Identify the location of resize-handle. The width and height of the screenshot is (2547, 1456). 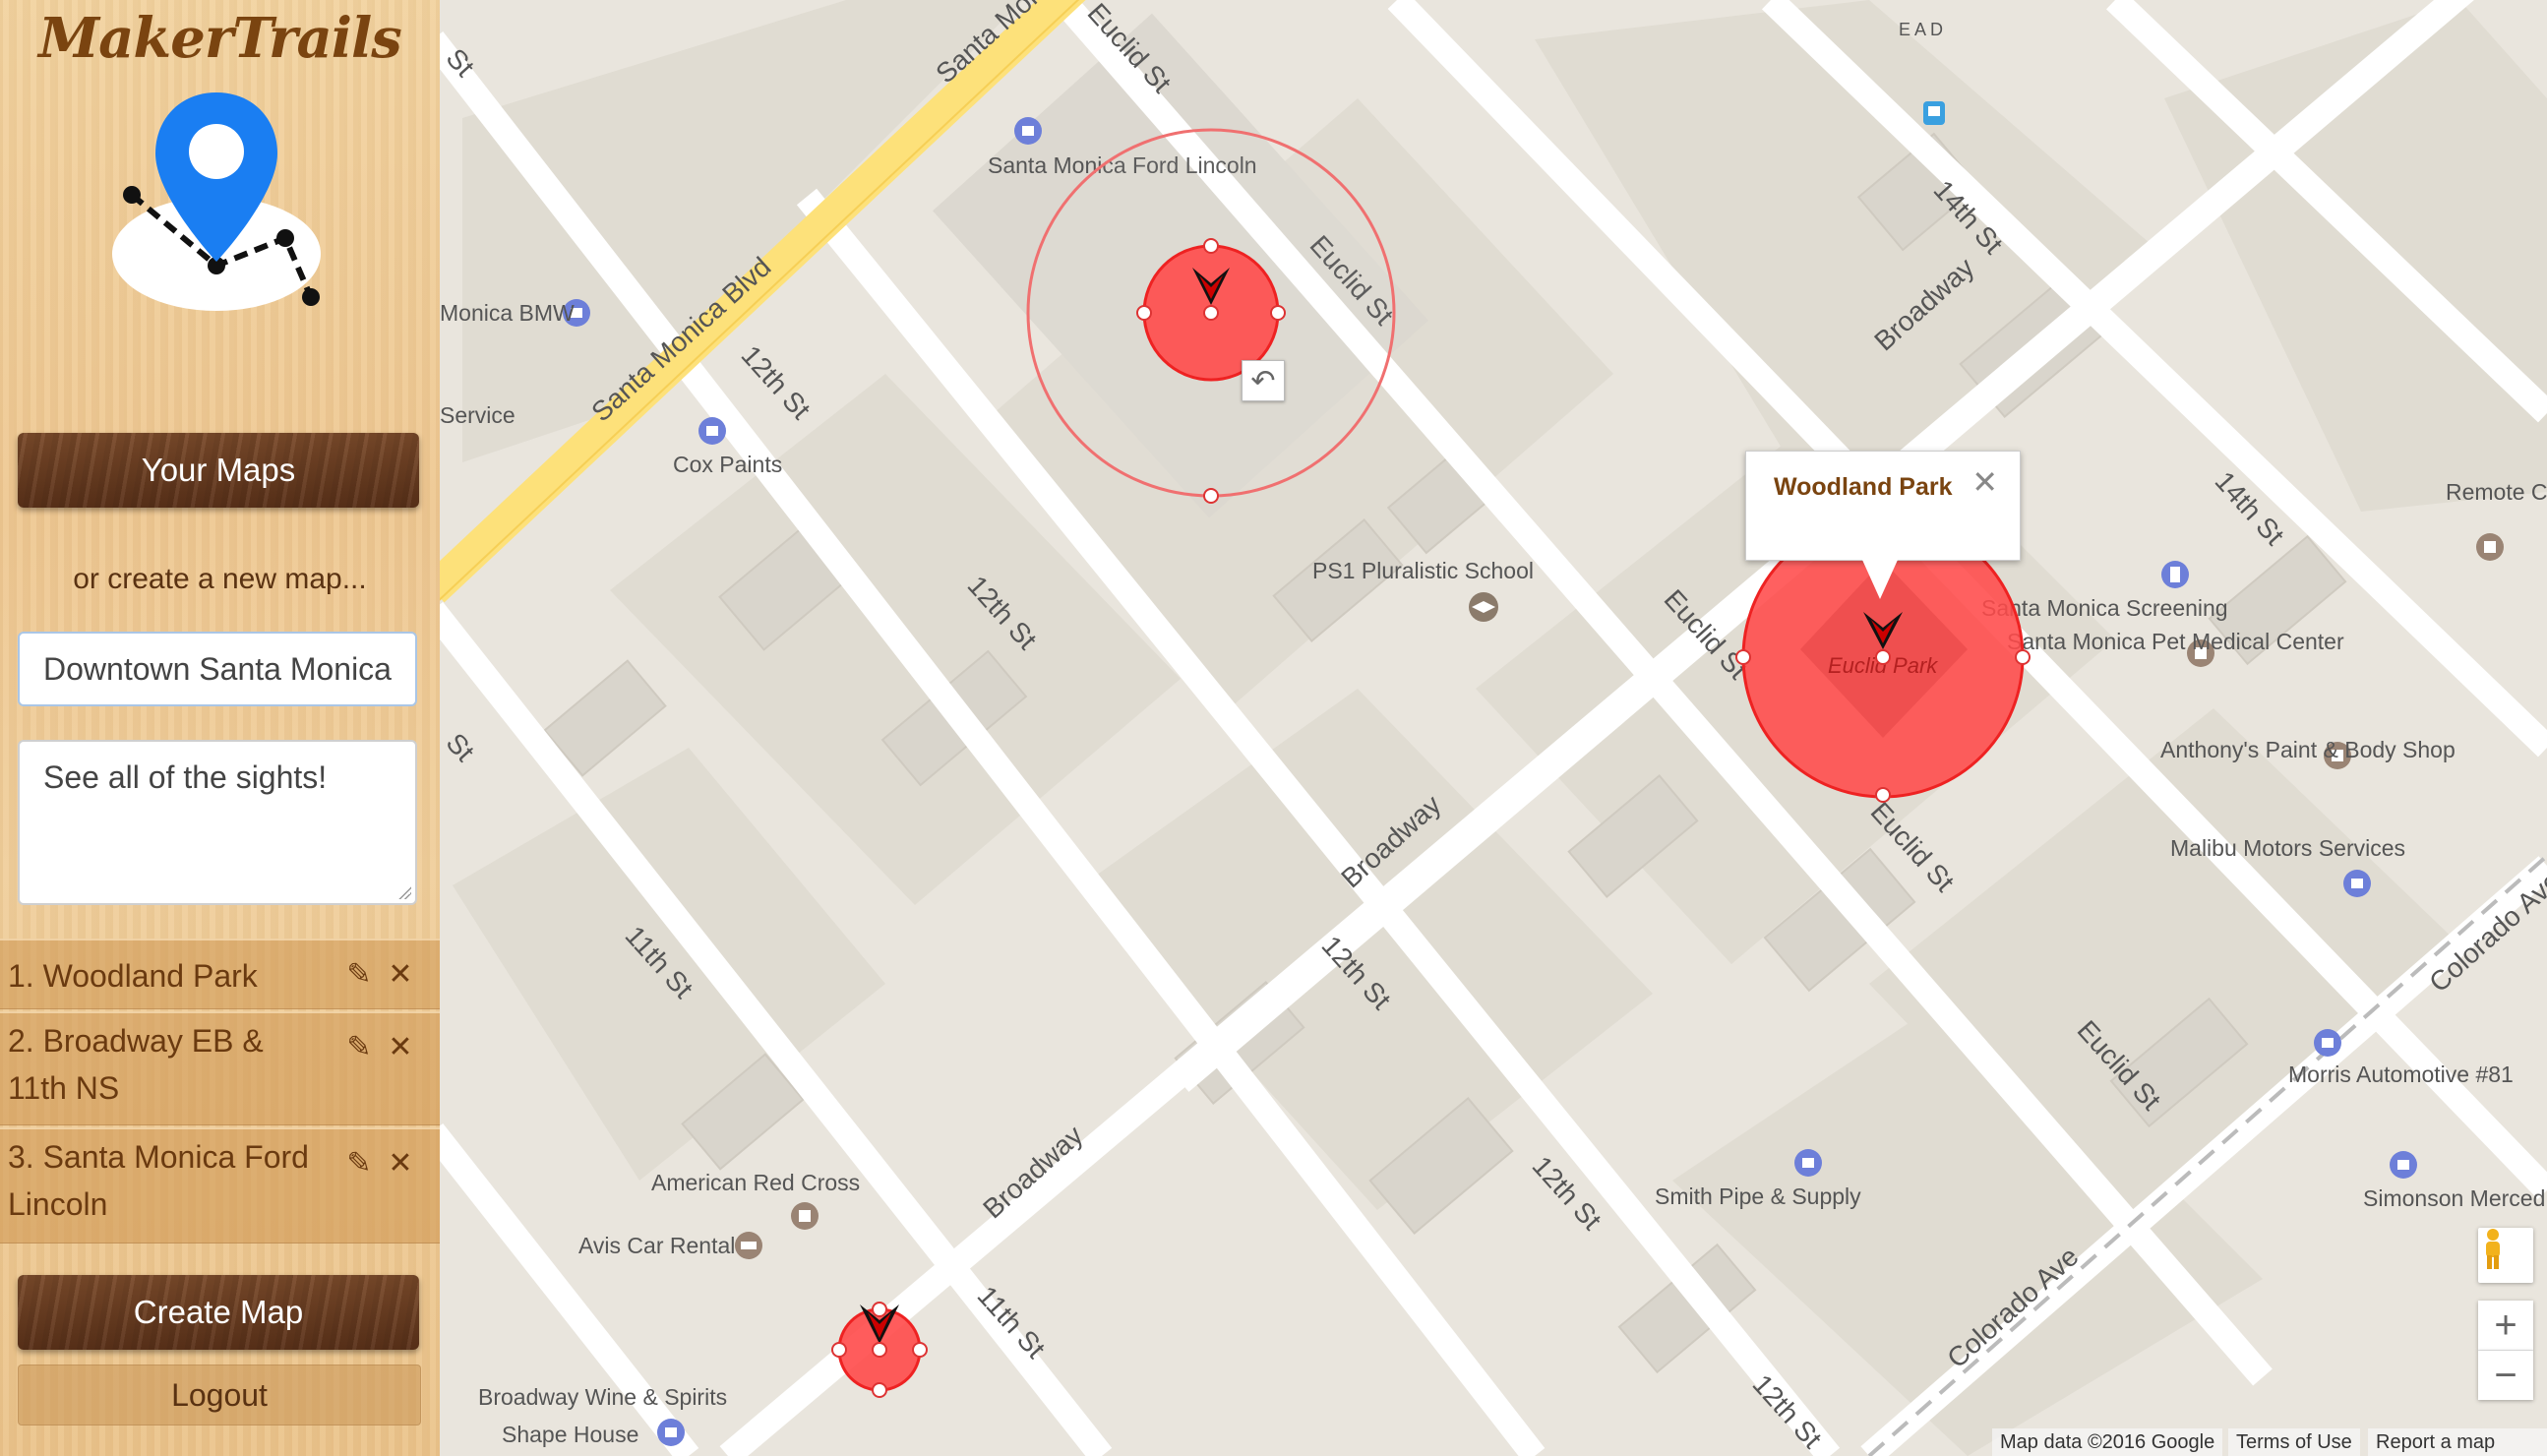
(404, 892).